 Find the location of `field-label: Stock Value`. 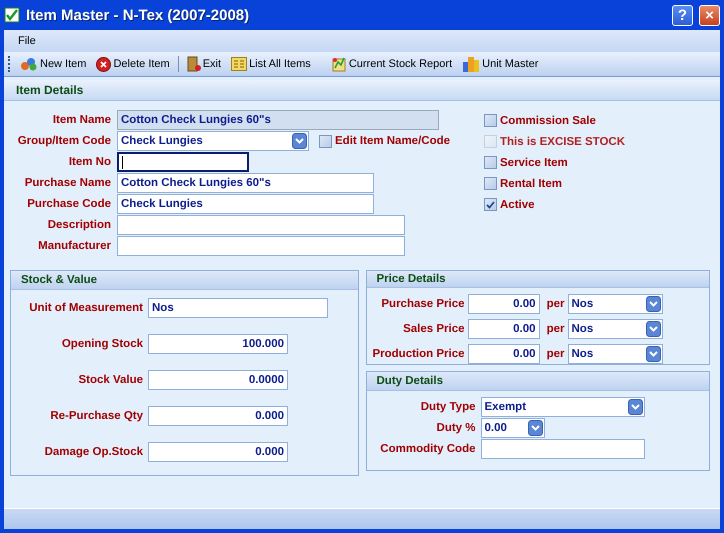

field-label: Stock Value is located at coordinates (110, 380).